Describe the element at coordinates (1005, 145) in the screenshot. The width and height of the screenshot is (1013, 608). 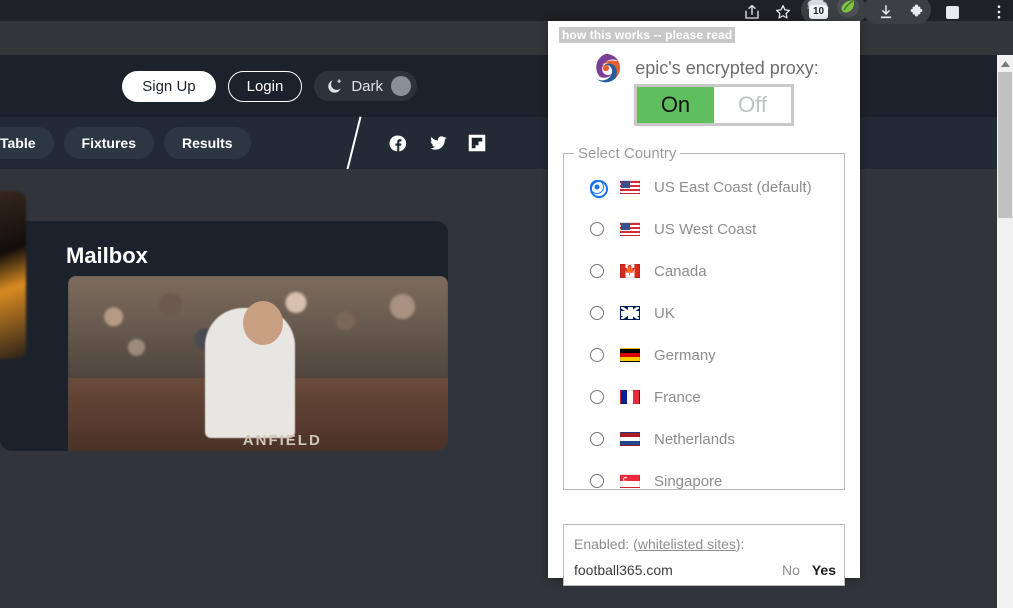
I see `scrollbar-thumb` at that location.